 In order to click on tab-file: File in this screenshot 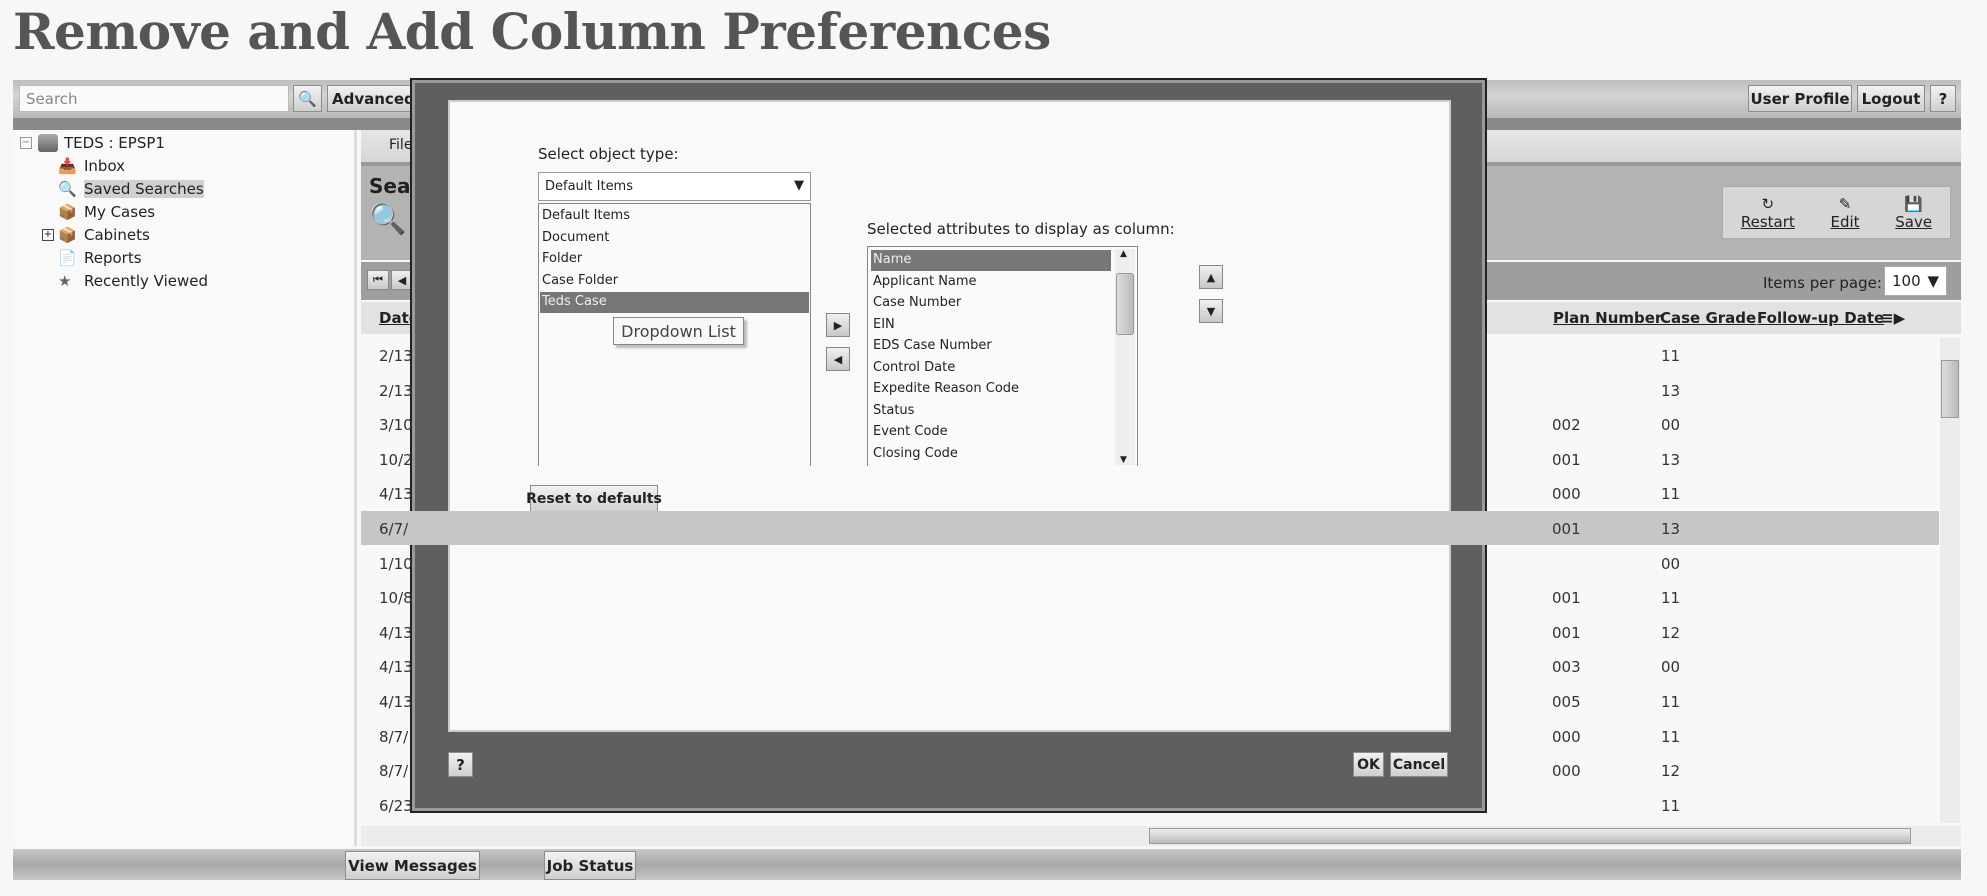, I will do `click(400, 145)`.